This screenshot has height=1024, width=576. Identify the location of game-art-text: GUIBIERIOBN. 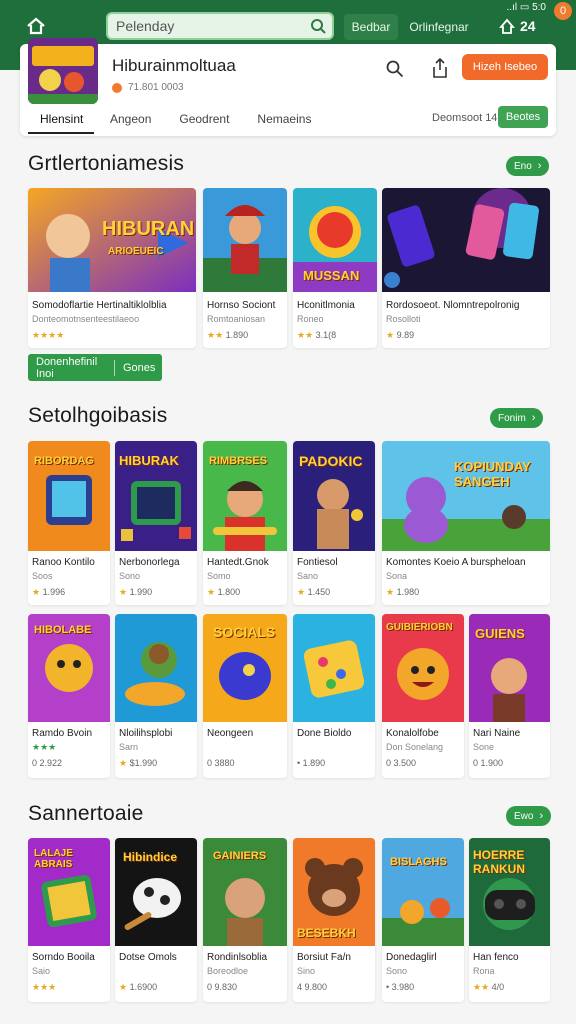
(419, 627).